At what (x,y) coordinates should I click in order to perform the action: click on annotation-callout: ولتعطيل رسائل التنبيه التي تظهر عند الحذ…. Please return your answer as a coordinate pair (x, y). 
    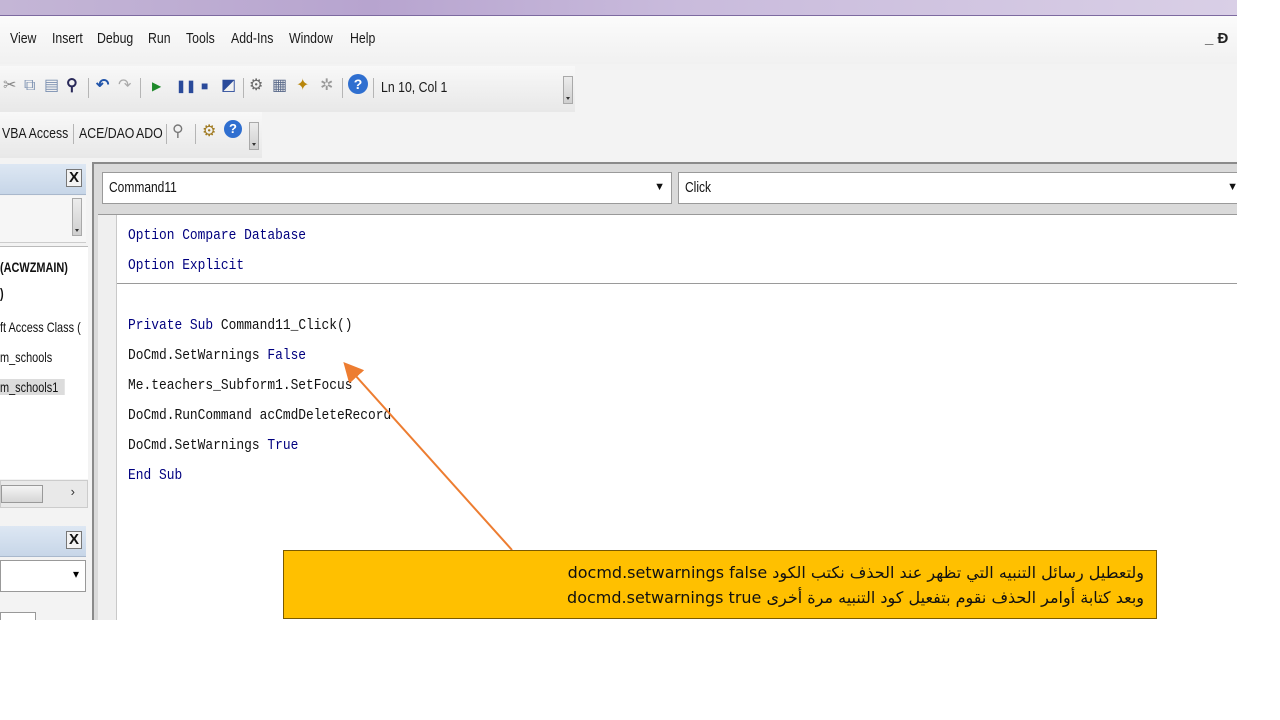
    Looking at the image, I should click on (720, 584).